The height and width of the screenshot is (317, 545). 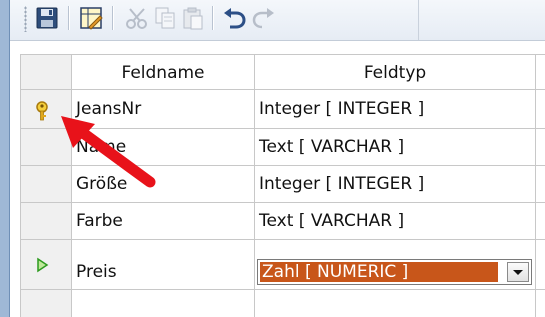 What do you see at coordinates (99, 221) in the screenshot?
I see `field-name-cell: Farbe` at bounding box center [99, 221].